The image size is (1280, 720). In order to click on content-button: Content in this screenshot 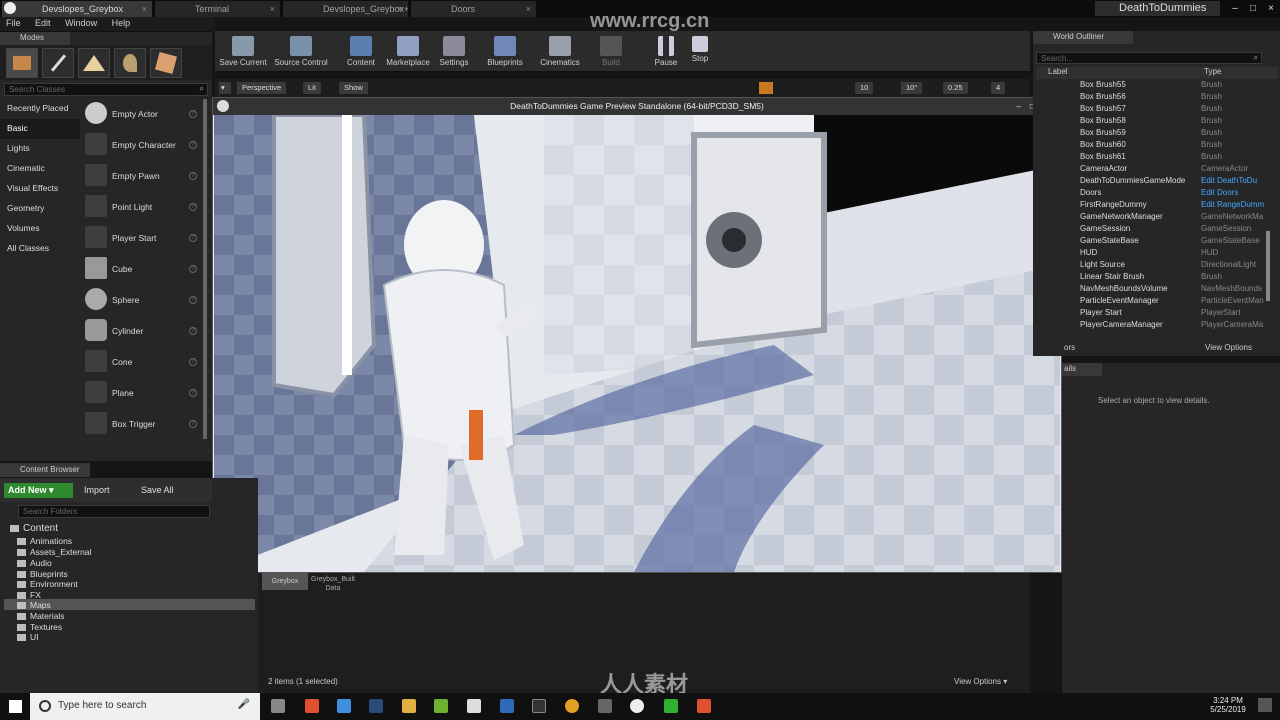, I will do `click(361, 52)`.